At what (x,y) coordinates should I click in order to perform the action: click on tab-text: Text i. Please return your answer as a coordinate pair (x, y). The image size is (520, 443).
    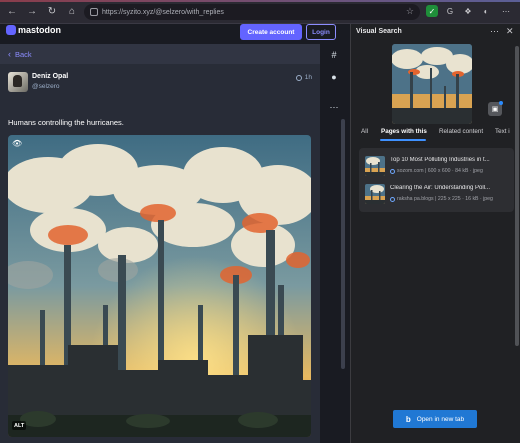
    Looking at the image, I should click on (502, 131).